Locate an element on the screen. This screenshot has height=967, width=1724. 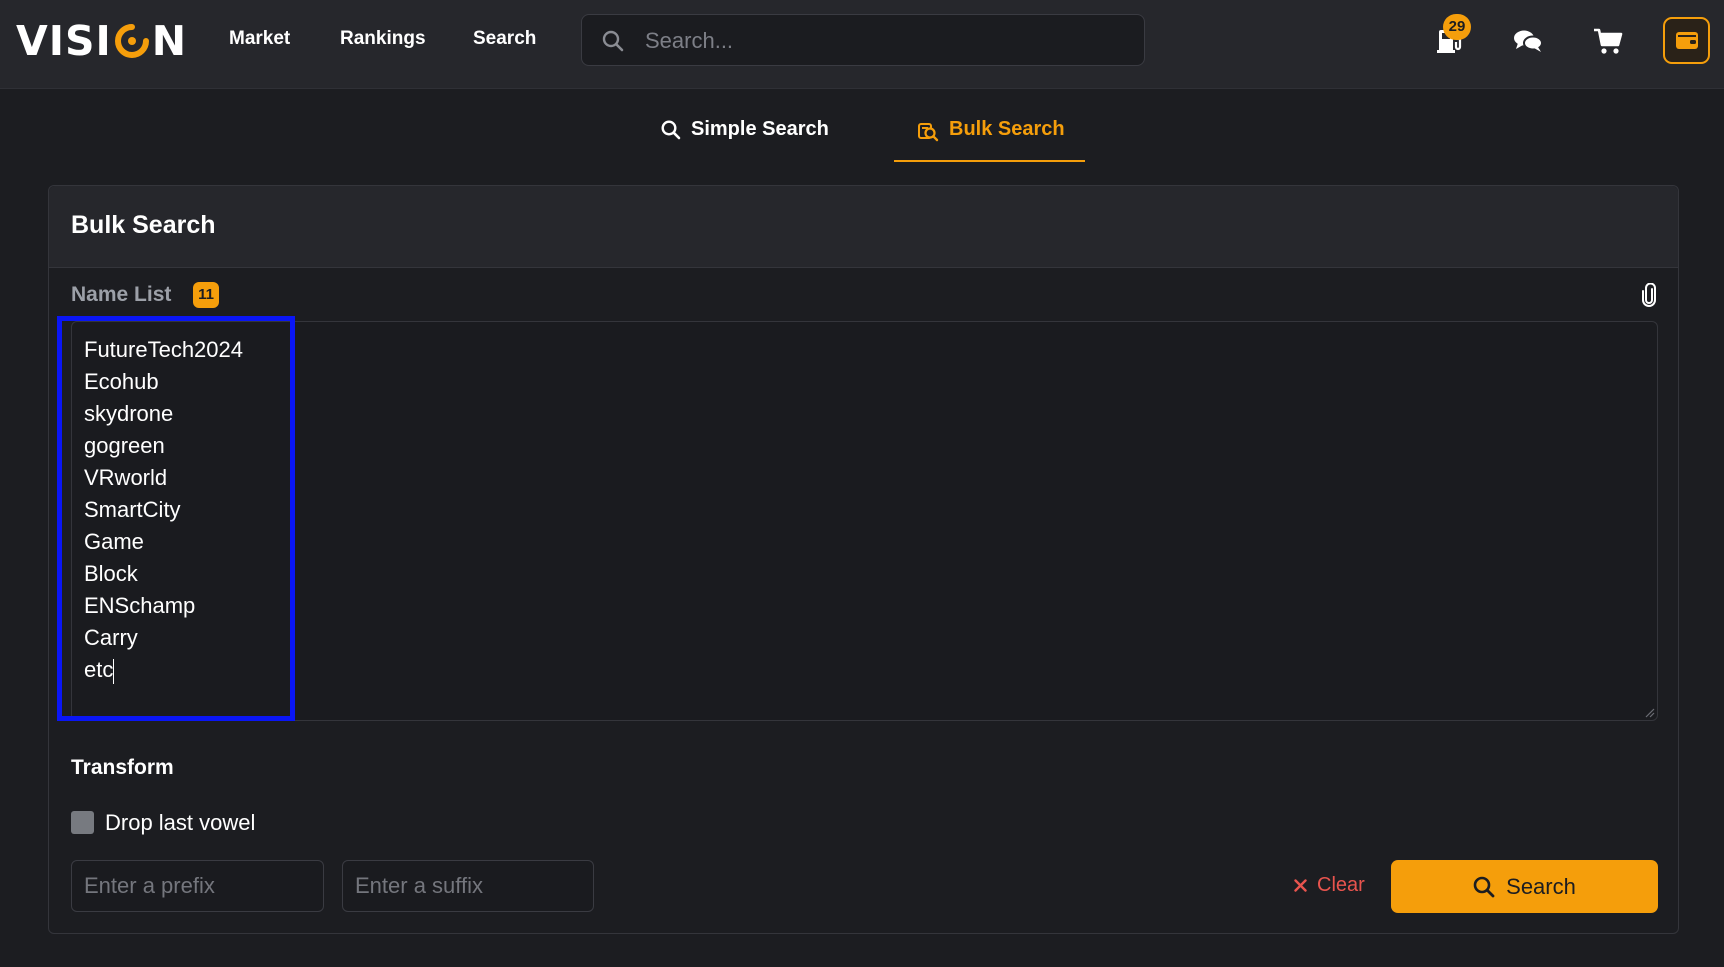
name-line: skydrone is located at coordinates (129, 413).